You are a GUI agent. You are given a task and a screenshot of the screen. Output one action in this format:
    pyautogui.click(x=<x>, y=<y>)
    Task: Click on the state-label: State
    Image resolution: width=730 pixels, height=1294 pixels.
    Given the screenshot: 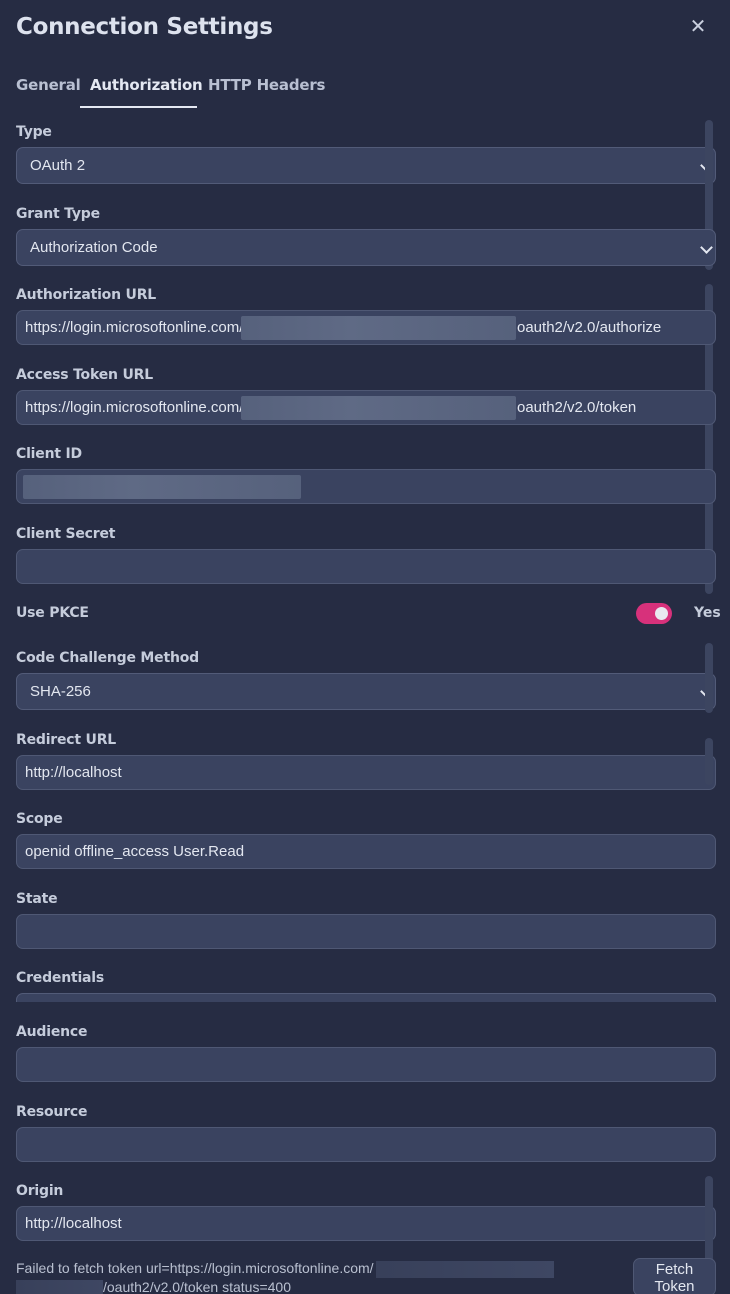 What is the action you would take?
    pyautogui.click(x=37, y=899)
    